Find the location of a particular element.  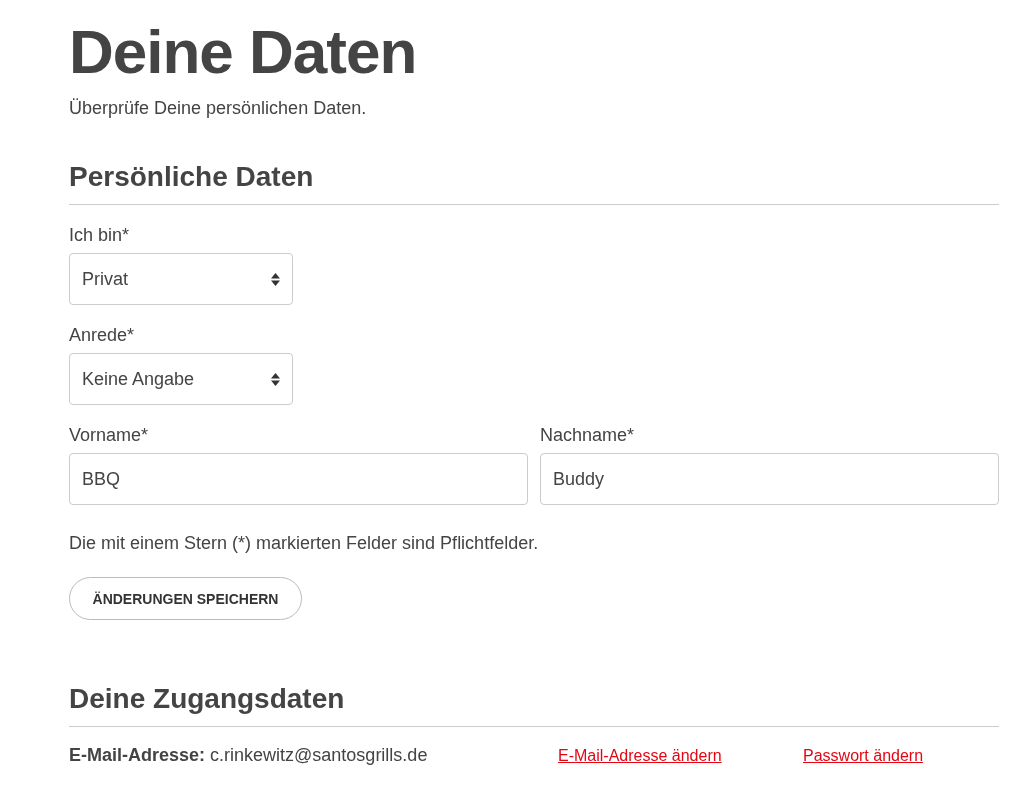

page-title: Deine Daten is located at coordinates (243, 52).